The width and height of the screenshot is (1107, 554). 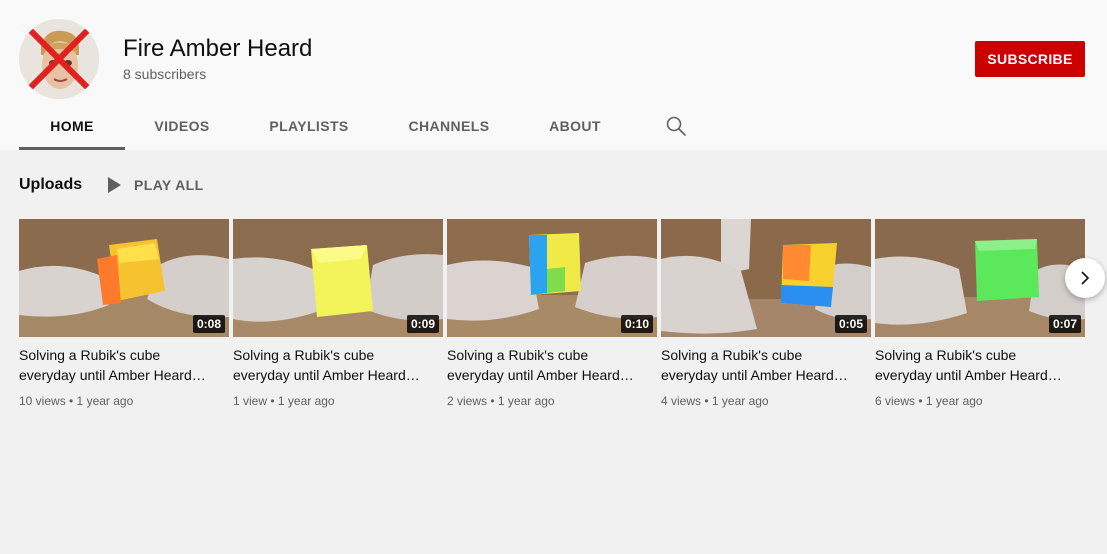 I want to click on video-meta: 4 views • 1 year ago, so click(x=715, y=401).